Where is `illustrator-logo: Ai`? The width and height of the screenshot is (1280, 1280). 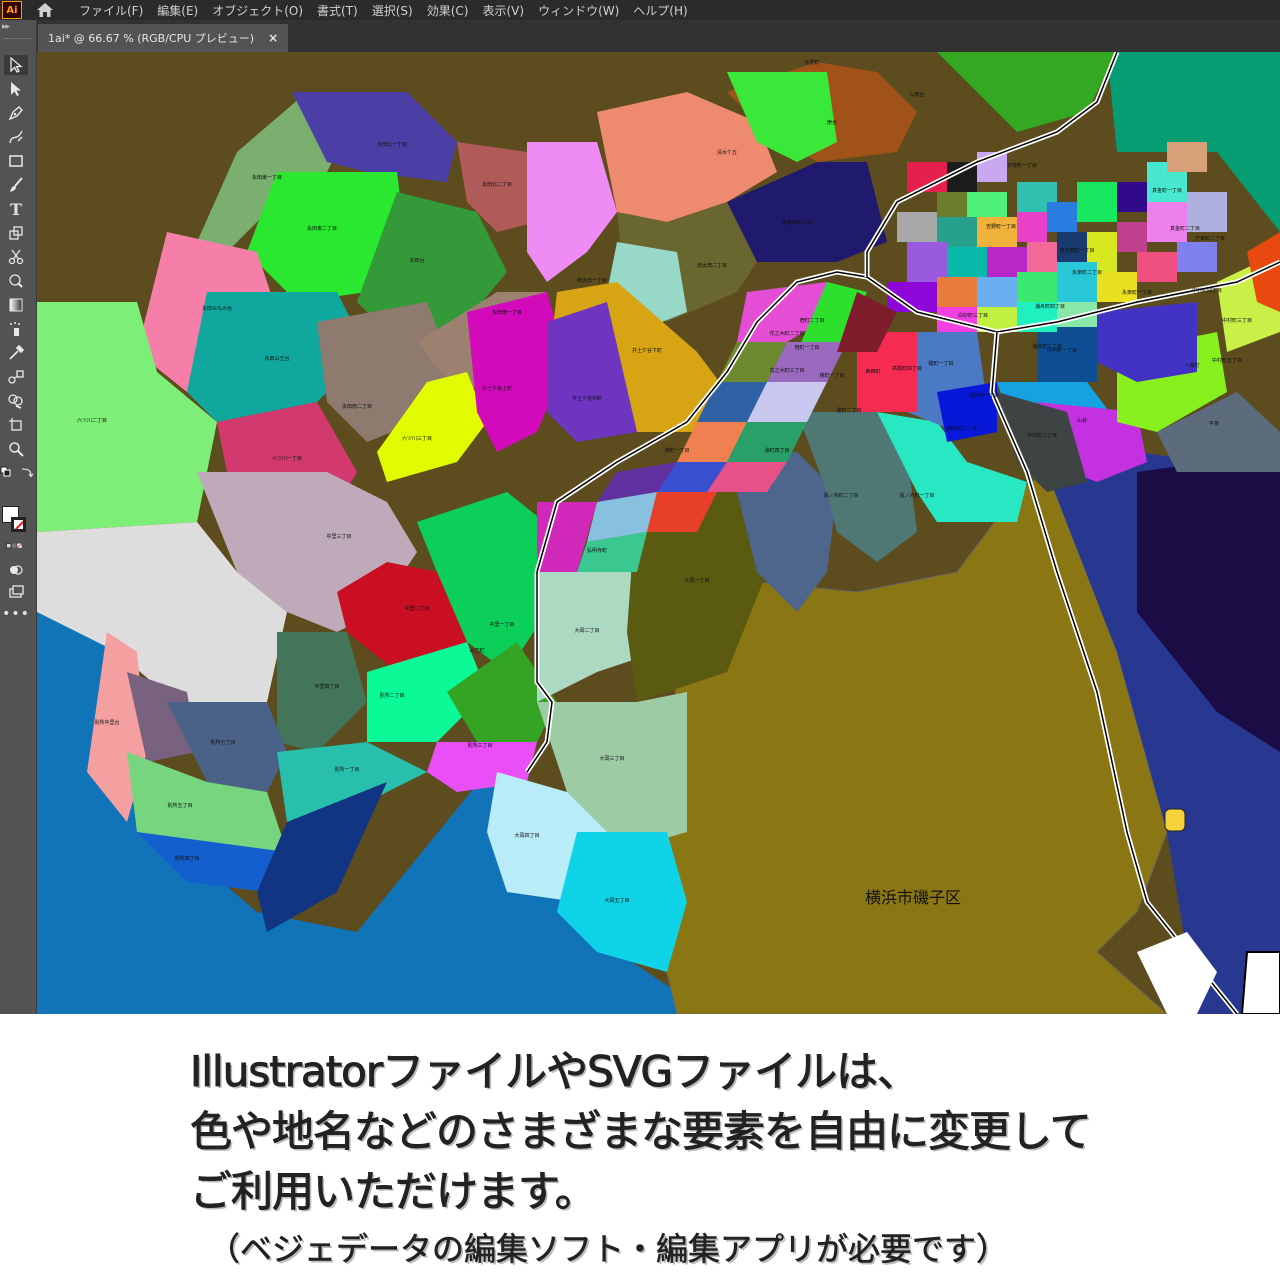 illustrator-logo: Ai is located at coordinates (12, 10).